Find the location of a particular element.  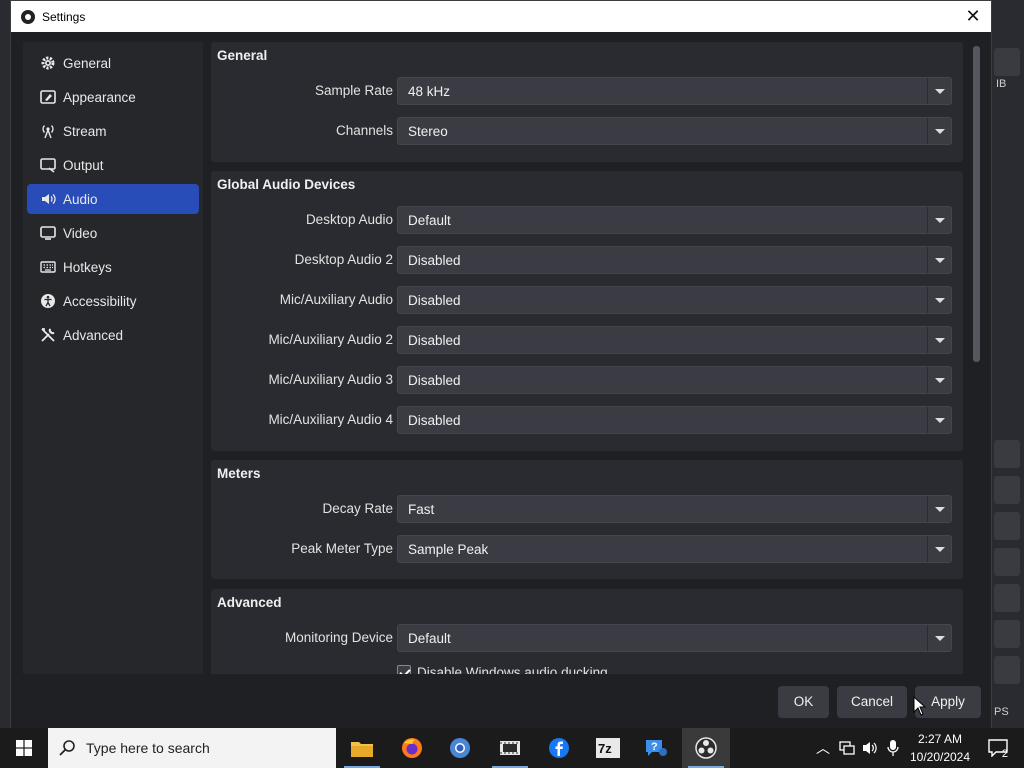

sidebar-item-label: Output is located at coordinates (83, 165).